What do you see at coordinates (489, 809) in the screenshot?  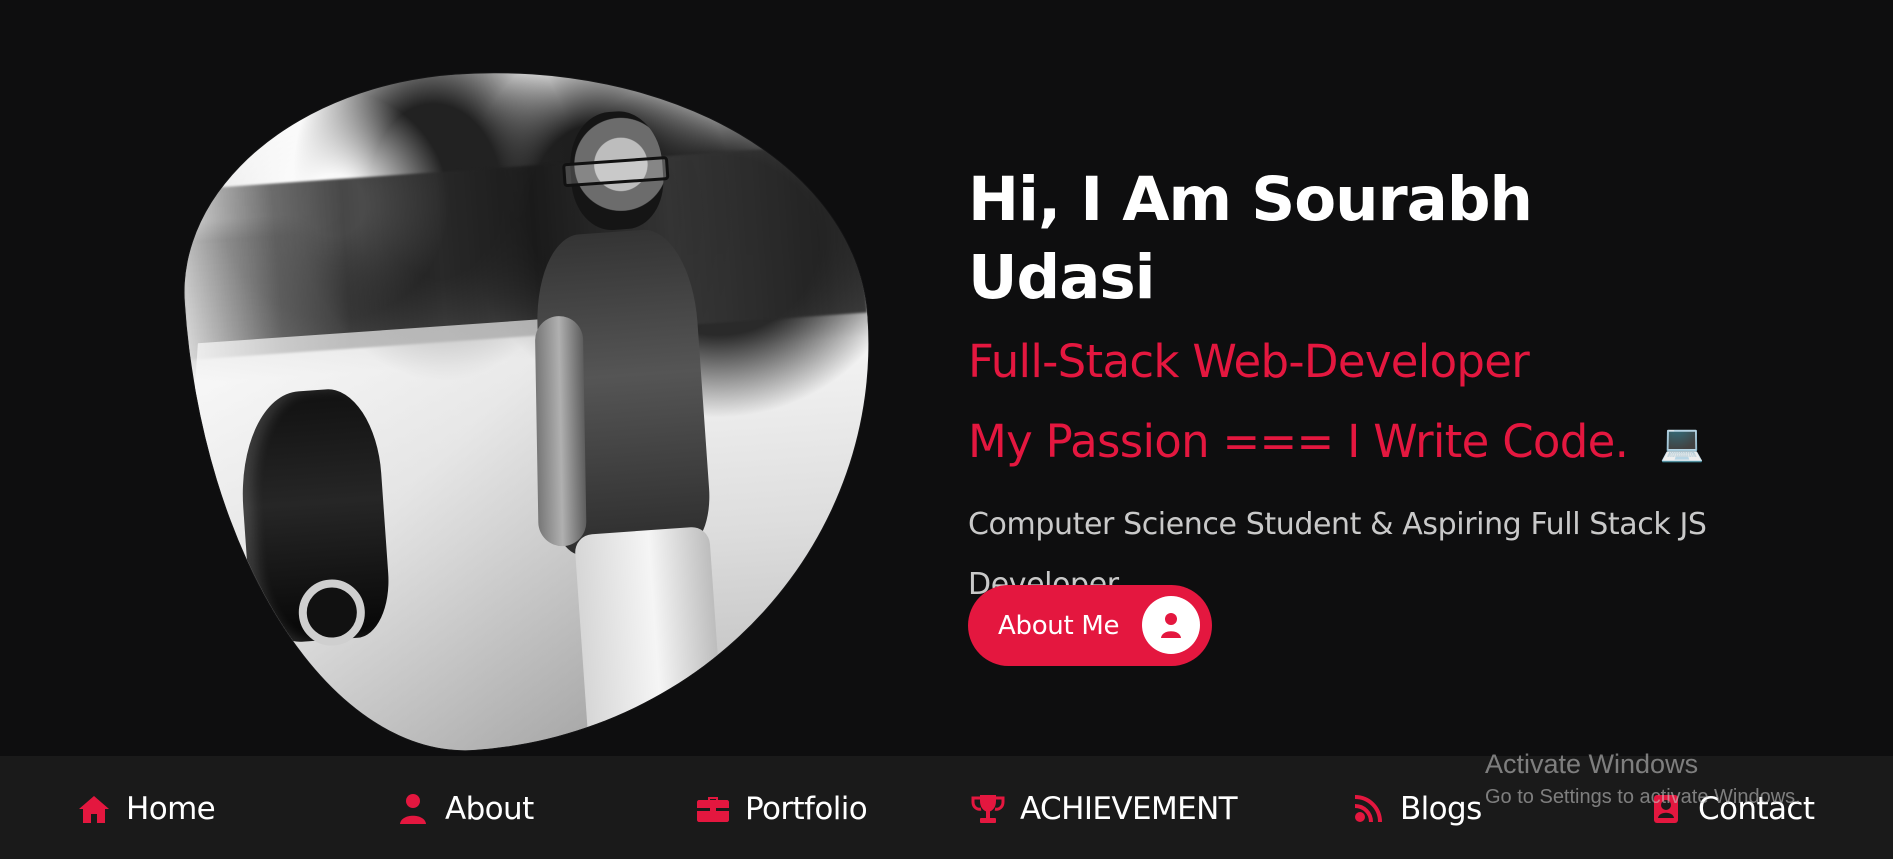 I see `nav-item-about-label: About` at bounding box center [489, 809].